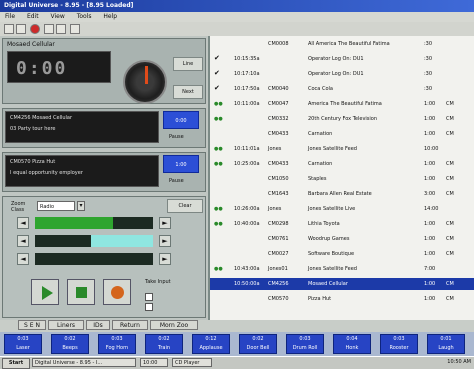  What do you see at coordinates (174, 325) in the screenshot?
I see `tab-morn-zoo: Morn Zoo` at bounding box center [174, 325].